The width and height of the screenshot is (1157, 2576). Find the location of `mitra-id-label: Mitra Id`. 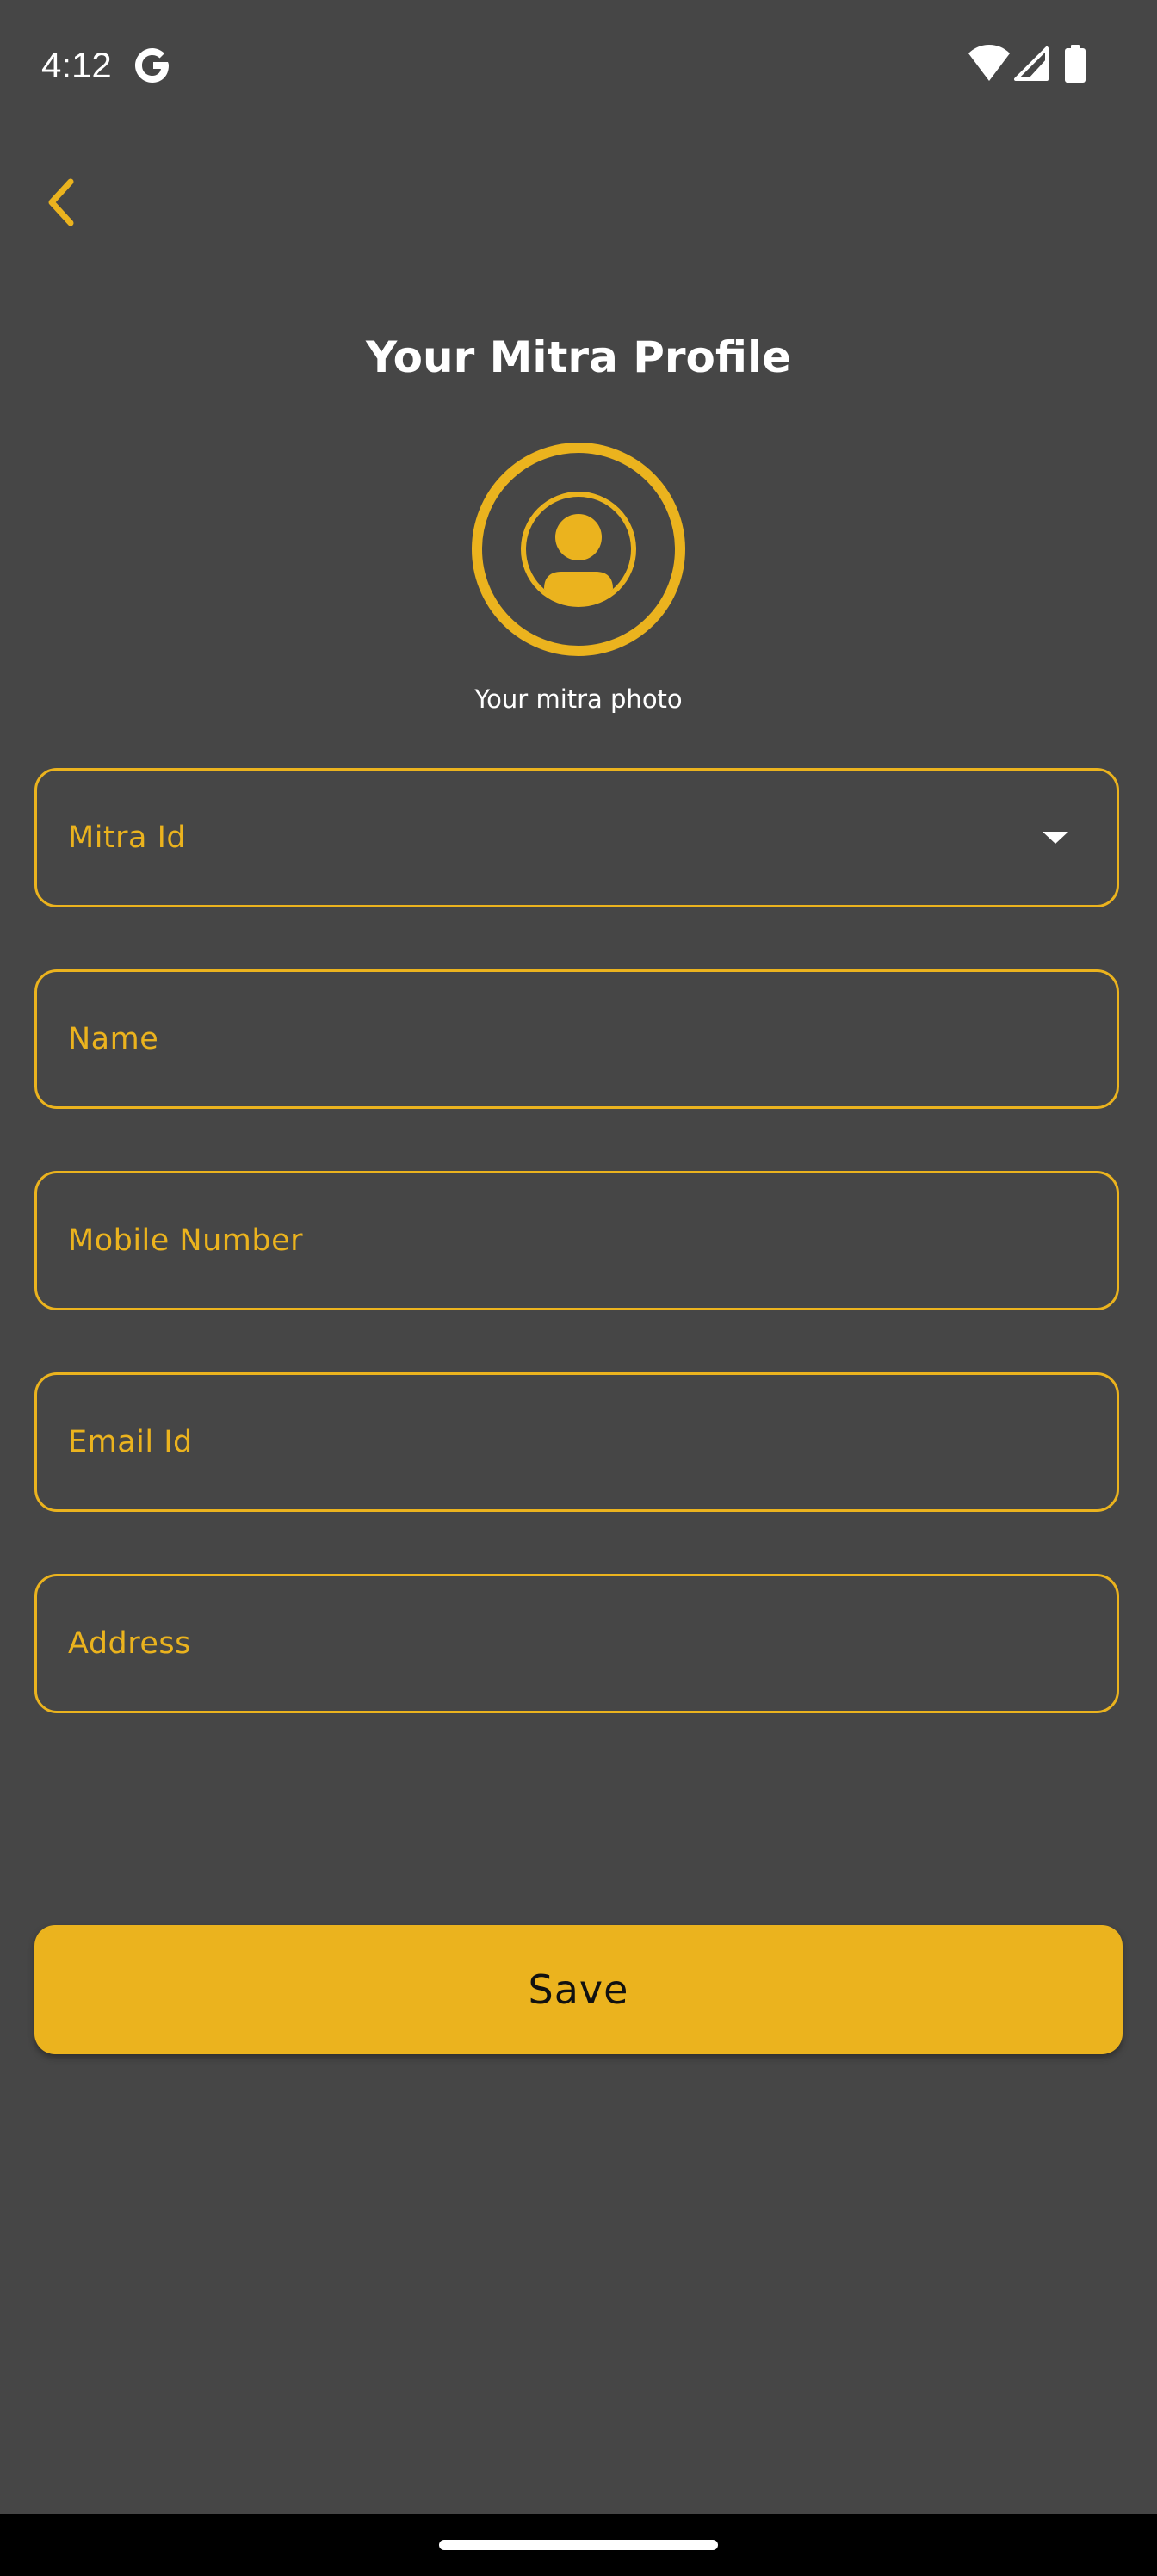

mitra-id-label: Mitra Id is located at coordinates (127, 838).